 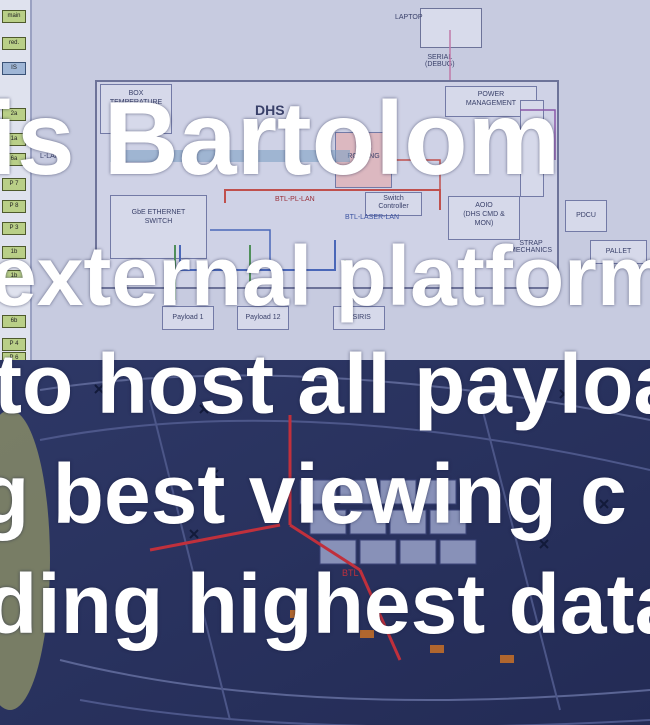 What do you see at coordinates (313, 494) in the screenshot?
I see `overlay-line-4: g best viewing c` at bounding box center [313, 494].